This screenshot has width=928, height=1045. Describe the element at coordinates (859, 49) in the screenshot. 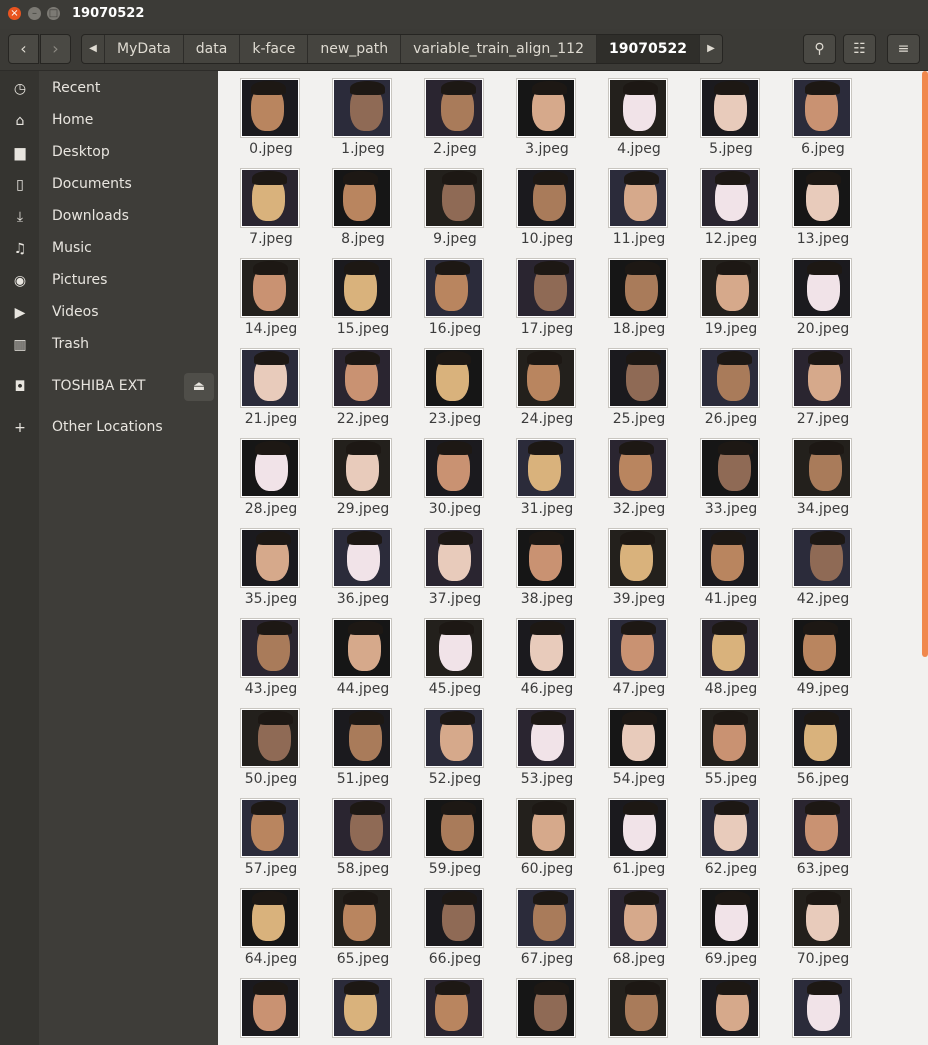

I see `view-options-button: ☷` at that location.